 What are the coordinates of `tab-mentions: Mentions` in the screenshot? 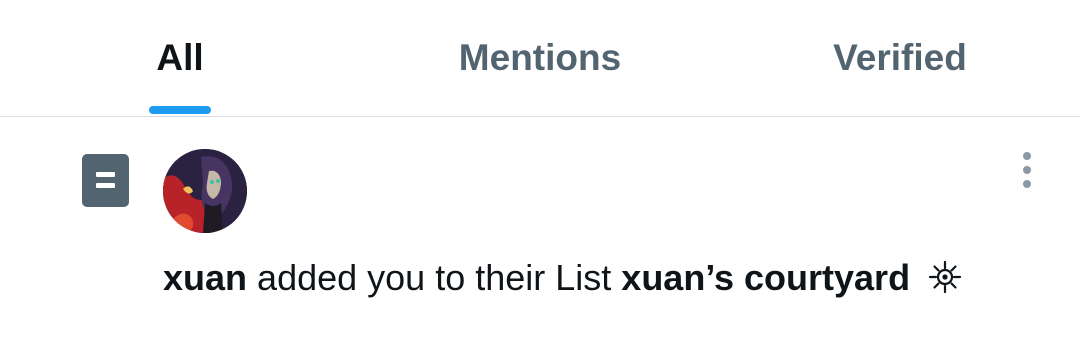 It's located at (540, 58).